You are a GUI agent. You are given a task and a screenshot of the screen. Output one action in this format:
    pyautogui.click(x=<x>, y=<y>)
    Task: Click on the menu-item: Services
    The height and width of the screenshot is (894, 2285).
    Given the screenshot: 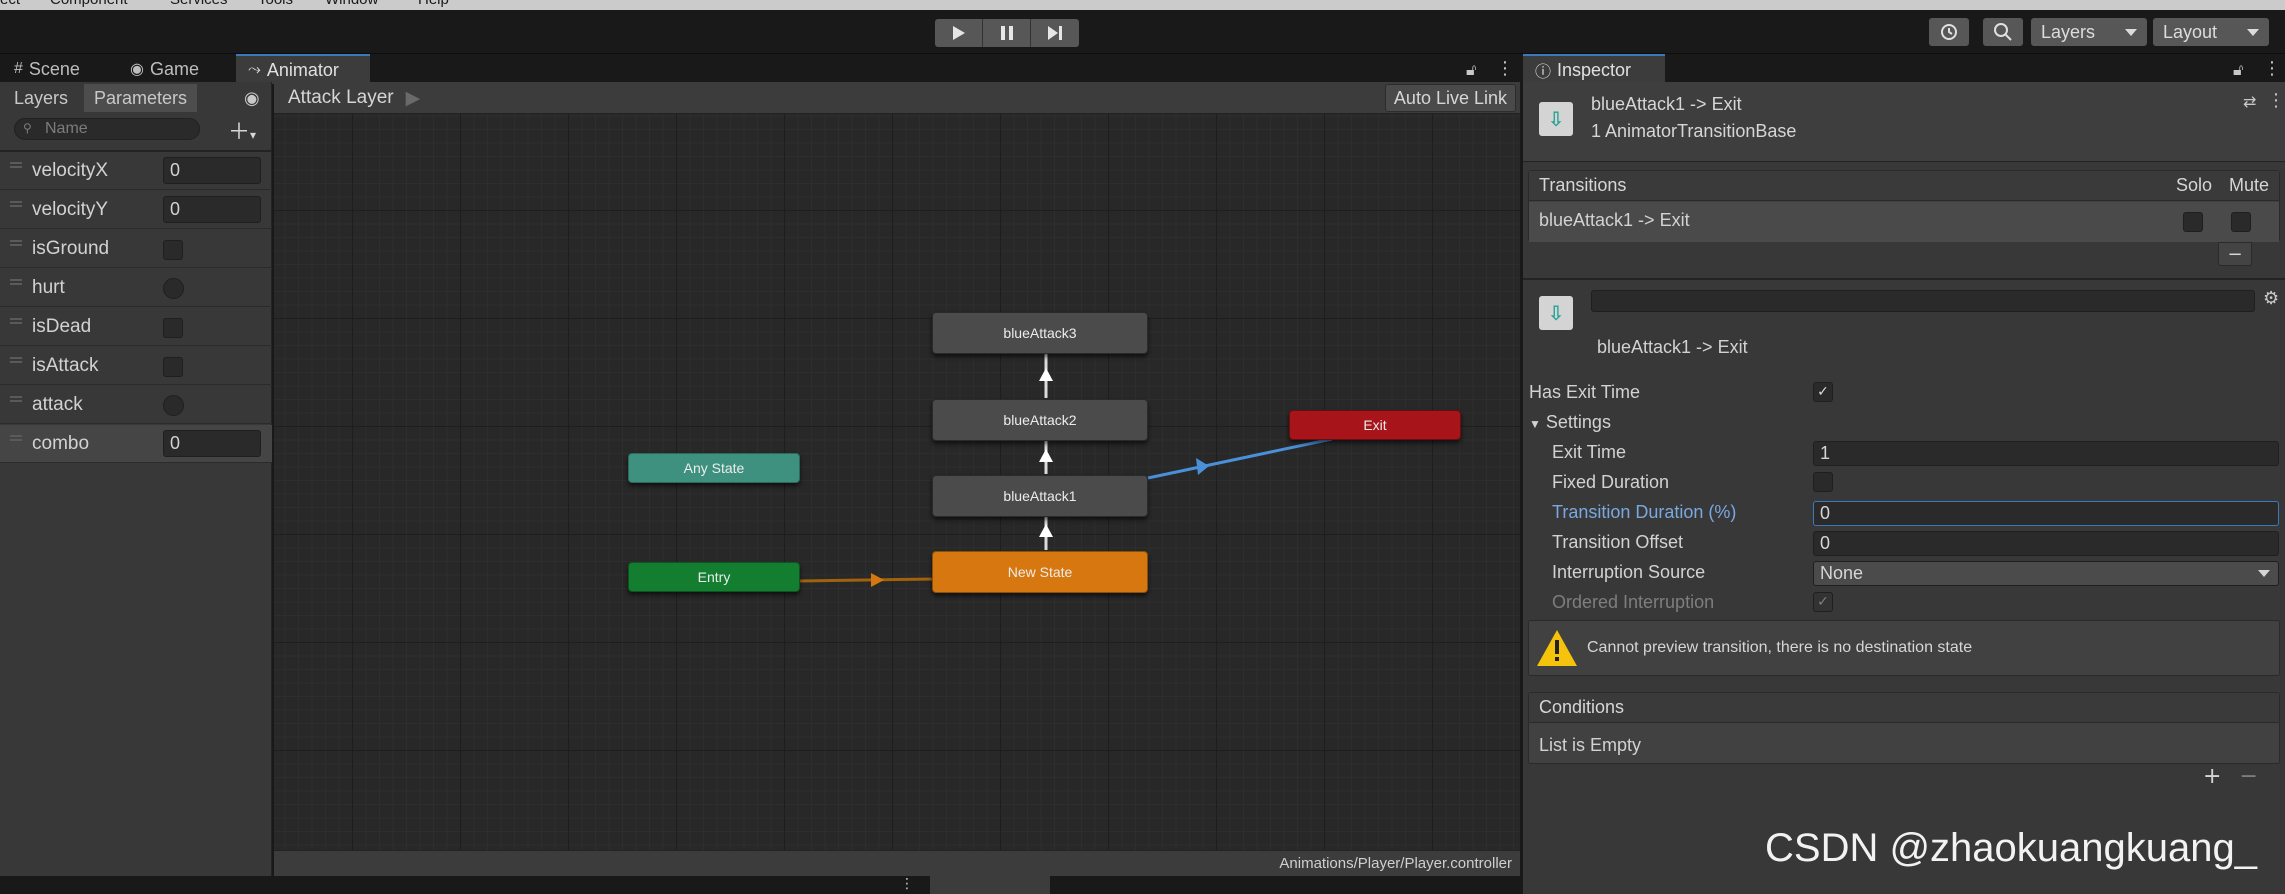 What is the action you would take?
    pyautogui.click(x=199, y=4)
    